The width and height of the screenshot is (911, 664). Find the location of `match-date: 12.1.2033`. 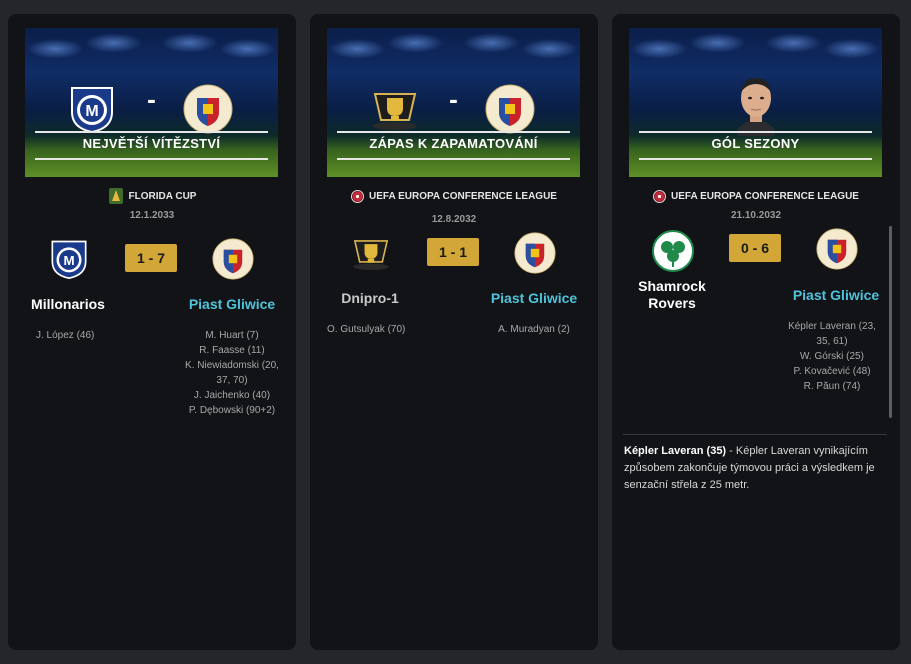

match-date: 12.1.2033 is located at coordinates (152, 215).